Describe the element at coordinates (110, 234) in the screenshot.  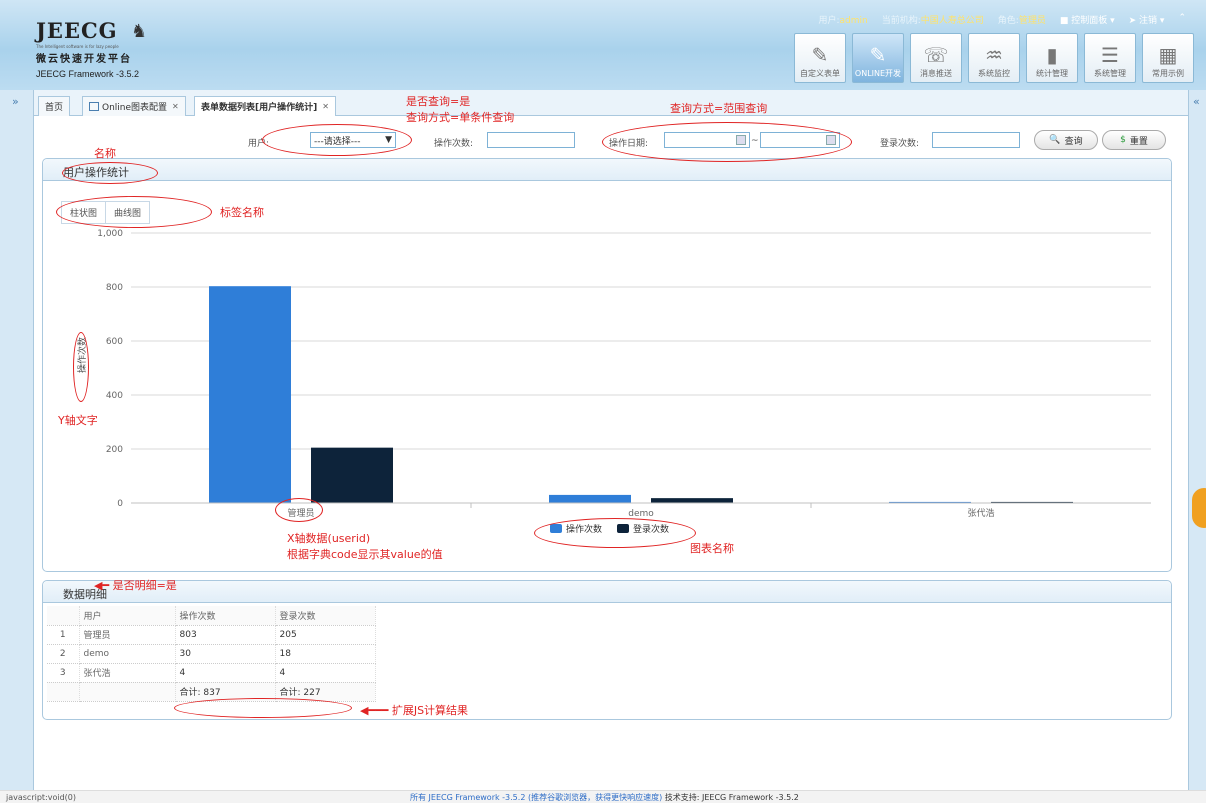
I see `y-tick-label: 1,000` at that location.